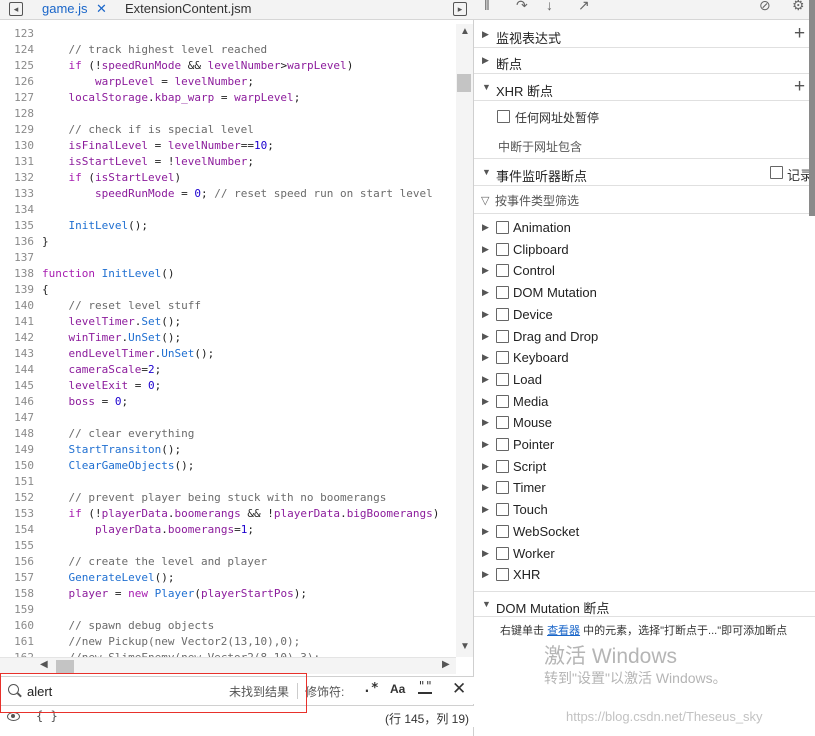 This screenshot has width=815, height=736. I want to click on code-line: 145 levelExit = 0;, so click(228, 386).